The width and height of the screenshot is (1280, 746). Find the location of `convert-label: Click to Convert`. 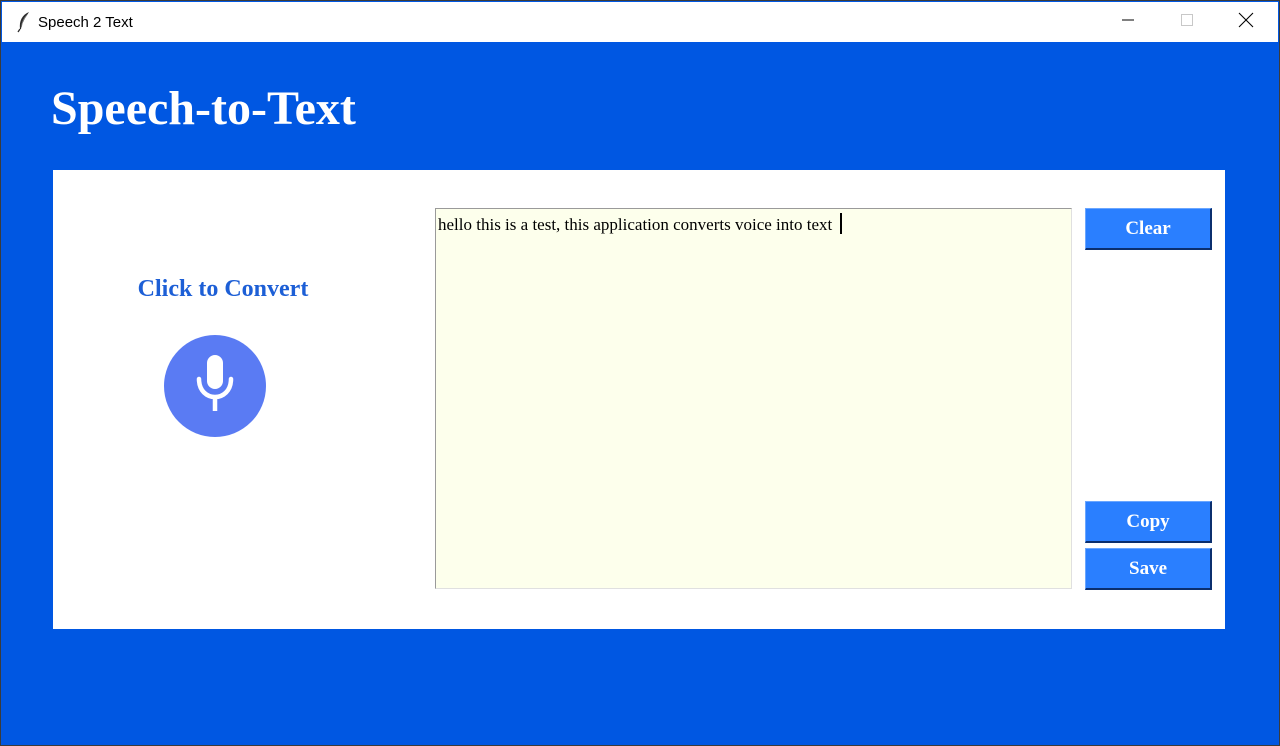

convert-label: Click to Convert is located at coordinates (223, 289).